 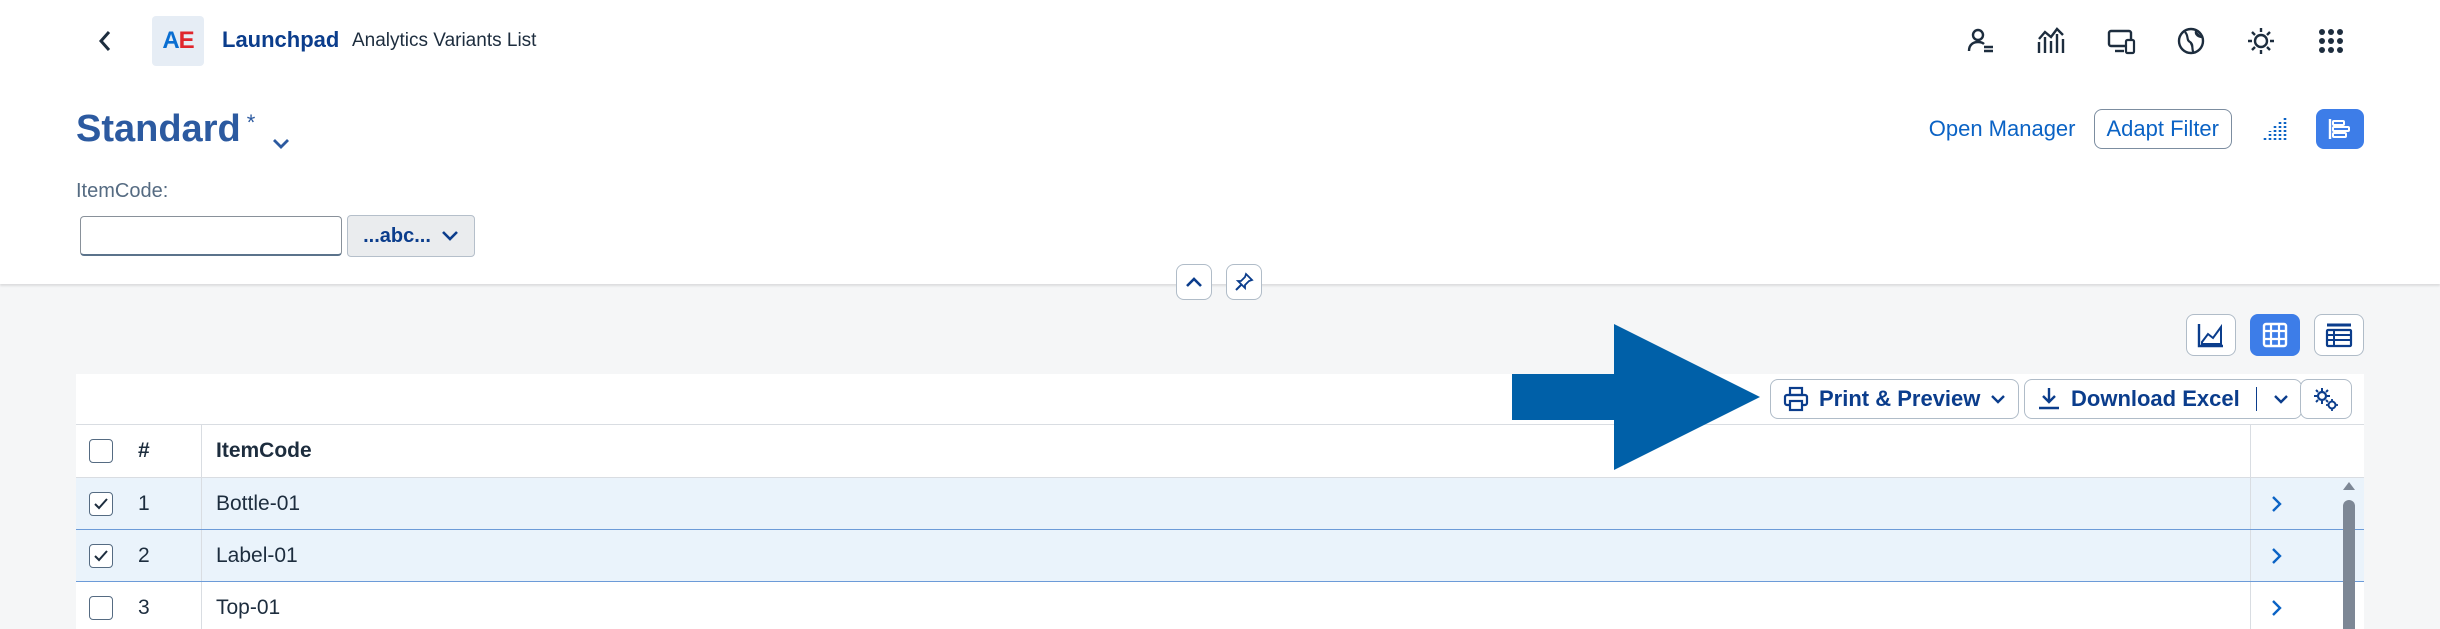 What do you see at coordinates (164, 503) in the screenshot?
I see `row-number: 1` at bounding box center [164, 503].